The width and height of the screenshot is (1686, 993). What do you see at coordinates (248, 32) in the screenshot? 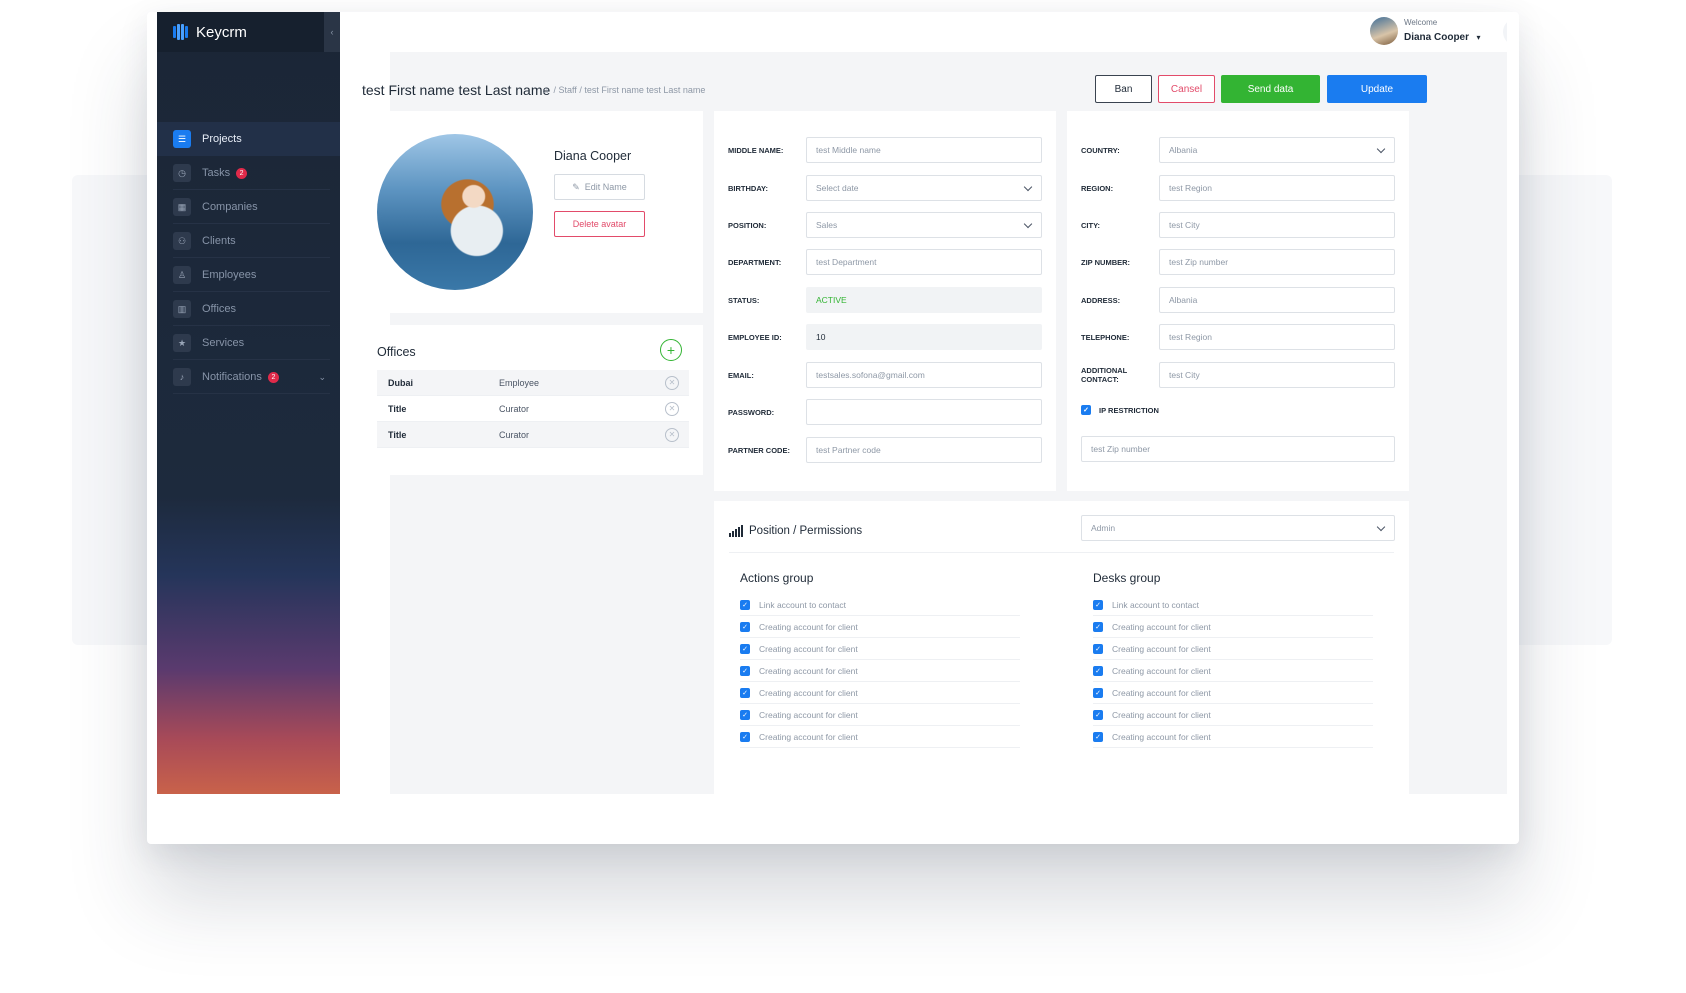
I see `brand-logo: Keycrm ‹` at bounding box center [248, 32].